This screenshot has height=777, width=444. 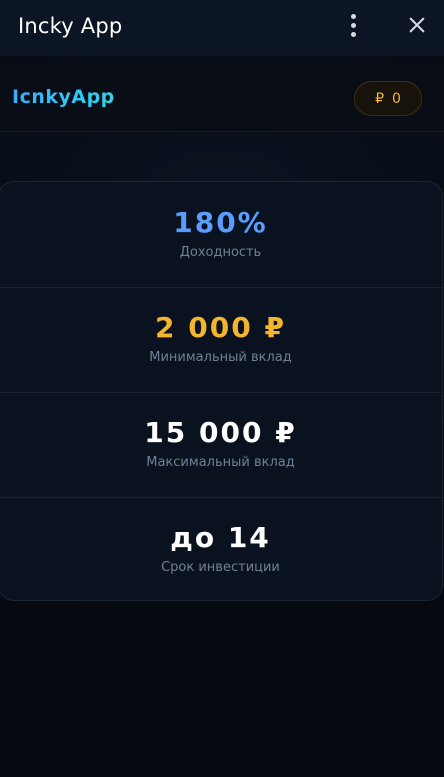 I want to click on window-titlebar: Incky App, so click(x=222, y=28).